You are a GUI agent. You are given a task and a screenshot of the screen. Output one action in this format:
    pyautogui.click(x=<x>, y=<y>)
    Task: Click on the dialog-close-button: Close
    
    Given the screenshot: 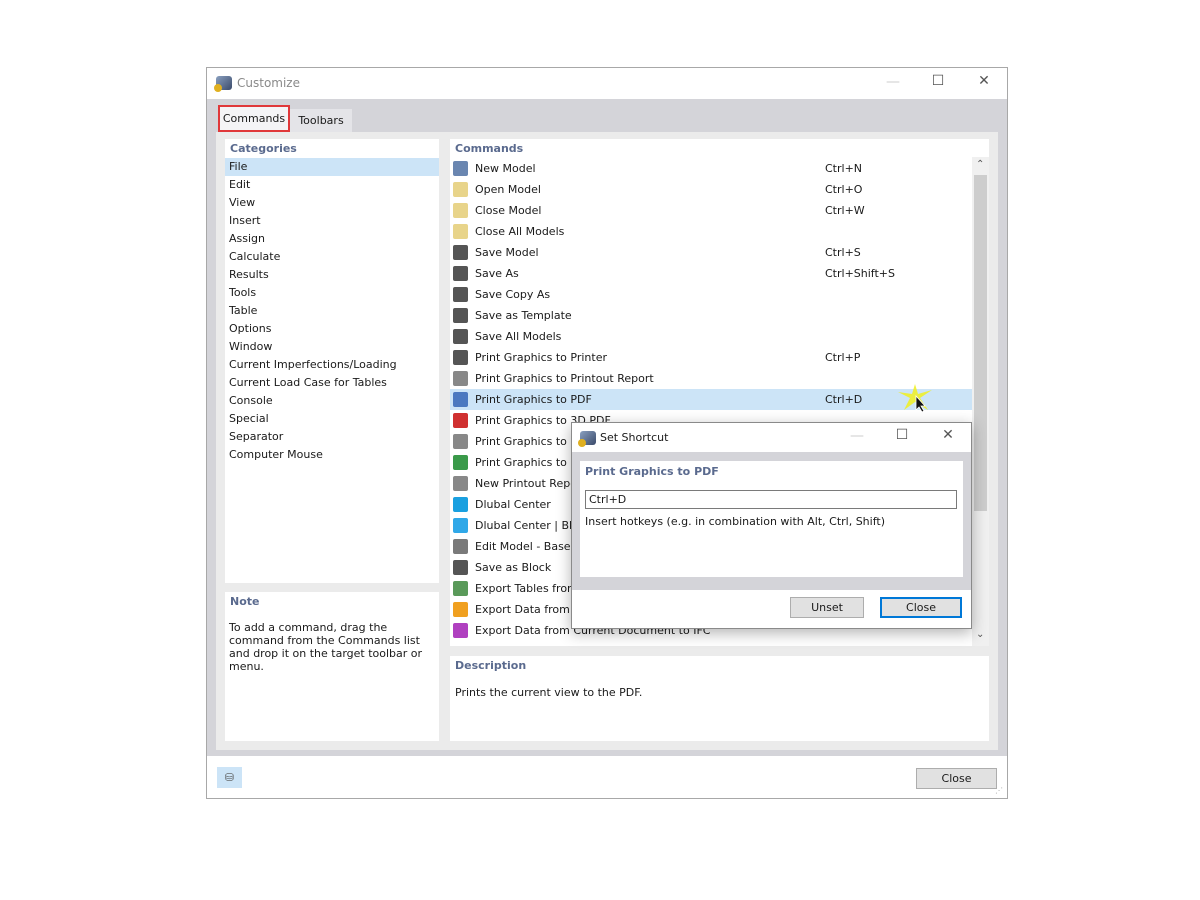 What is the action you would take?
    pyautogui.click(x=921, y=607)
    